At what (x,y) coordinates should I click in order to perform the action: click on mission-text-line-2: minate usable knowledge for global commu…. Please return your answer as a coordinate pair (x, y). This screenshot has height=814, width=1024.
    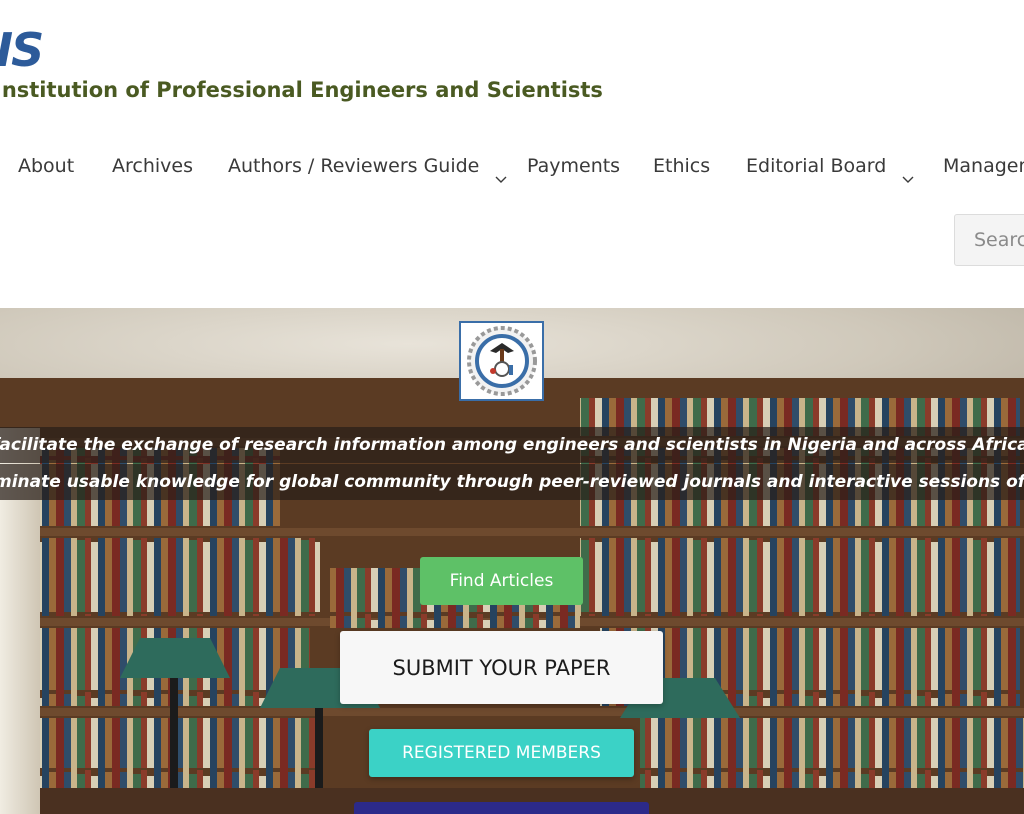
    Looking at the image, I should click on (512, 482).